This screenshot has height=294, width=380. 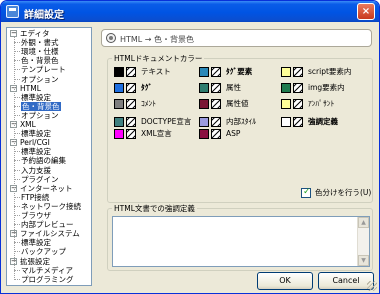 I want to click on ok-button: OK, so click(x=285, y=281).